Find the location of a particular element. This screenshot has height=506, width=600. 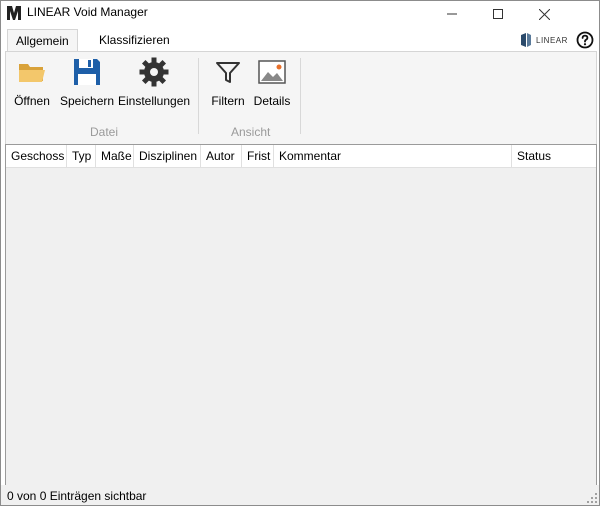

brand-logo: LINEAR is located at coordinates (543, 40).